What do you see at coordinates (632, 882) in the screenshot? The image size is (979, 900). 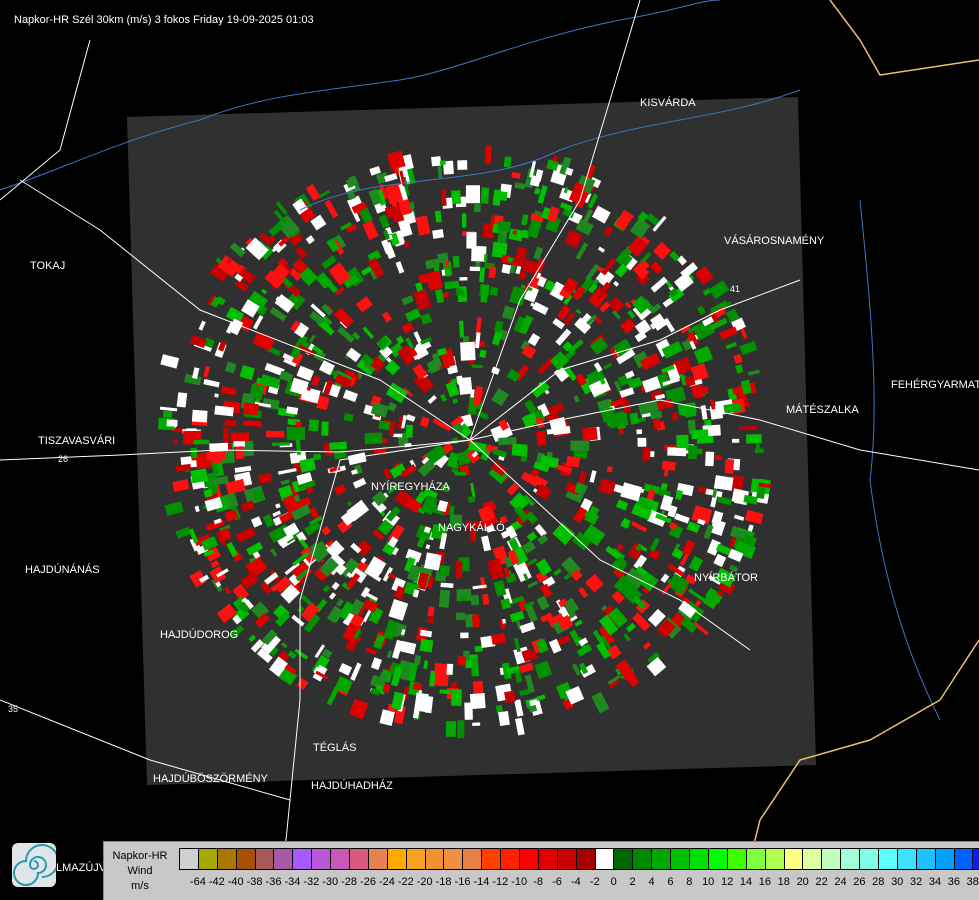 I see `legend-tick-label: 2` at bounding box center [632, 882].